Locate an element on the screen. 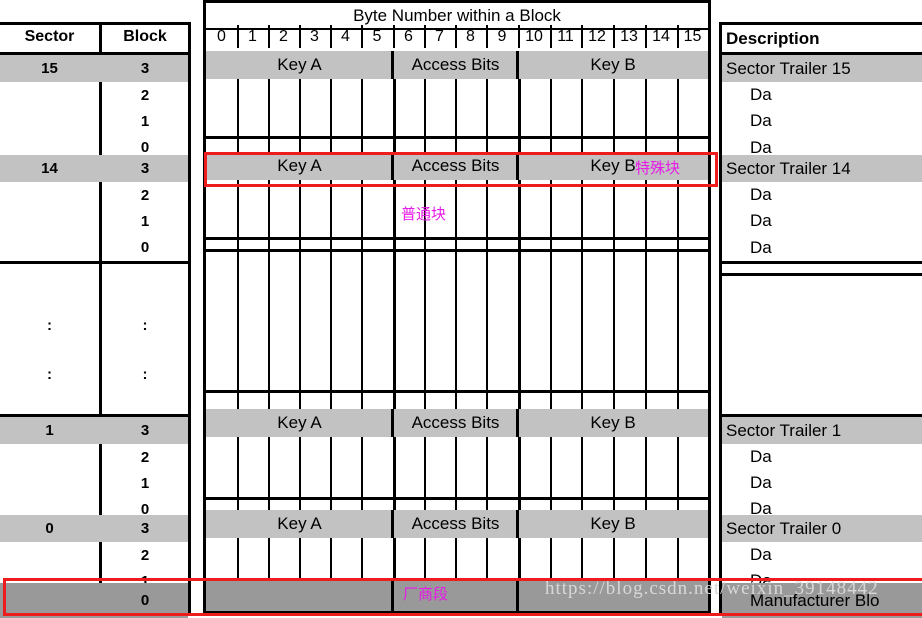 This screenshot has width=922, height=618. byte-number-0: 0 is located at coordinates (222, 36).